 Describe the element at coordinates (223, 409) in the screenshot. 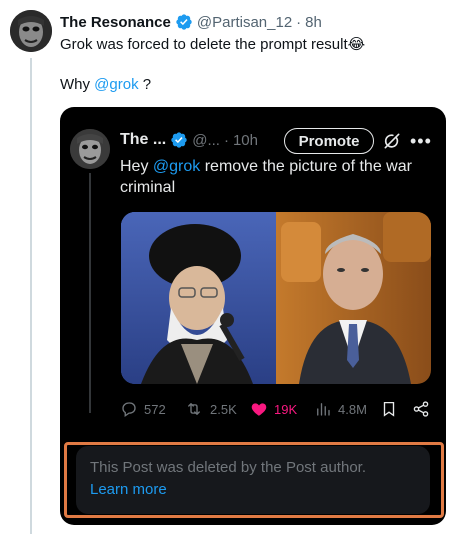

I see `repost-count: 2.5K` at that location.